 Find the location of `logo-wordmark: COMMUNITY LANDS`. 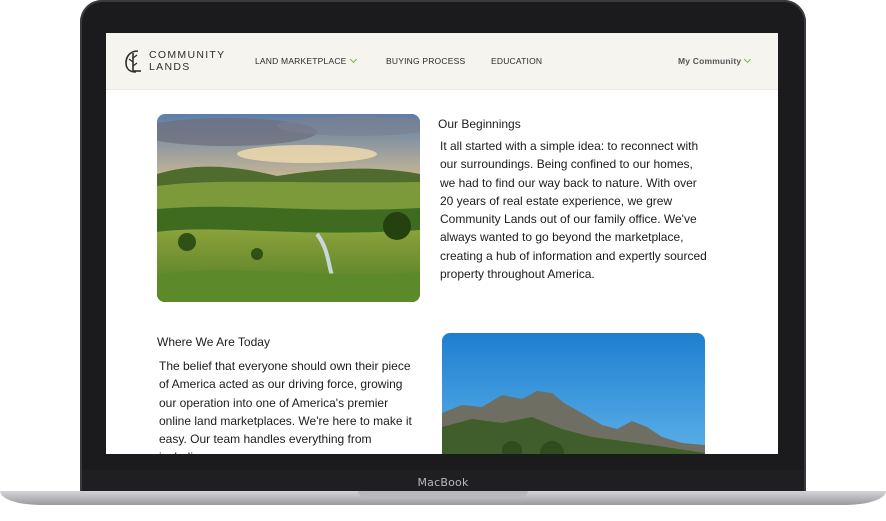

logo-wordmark: COMMUNITY LANDS is located at coordinates (187, 61).